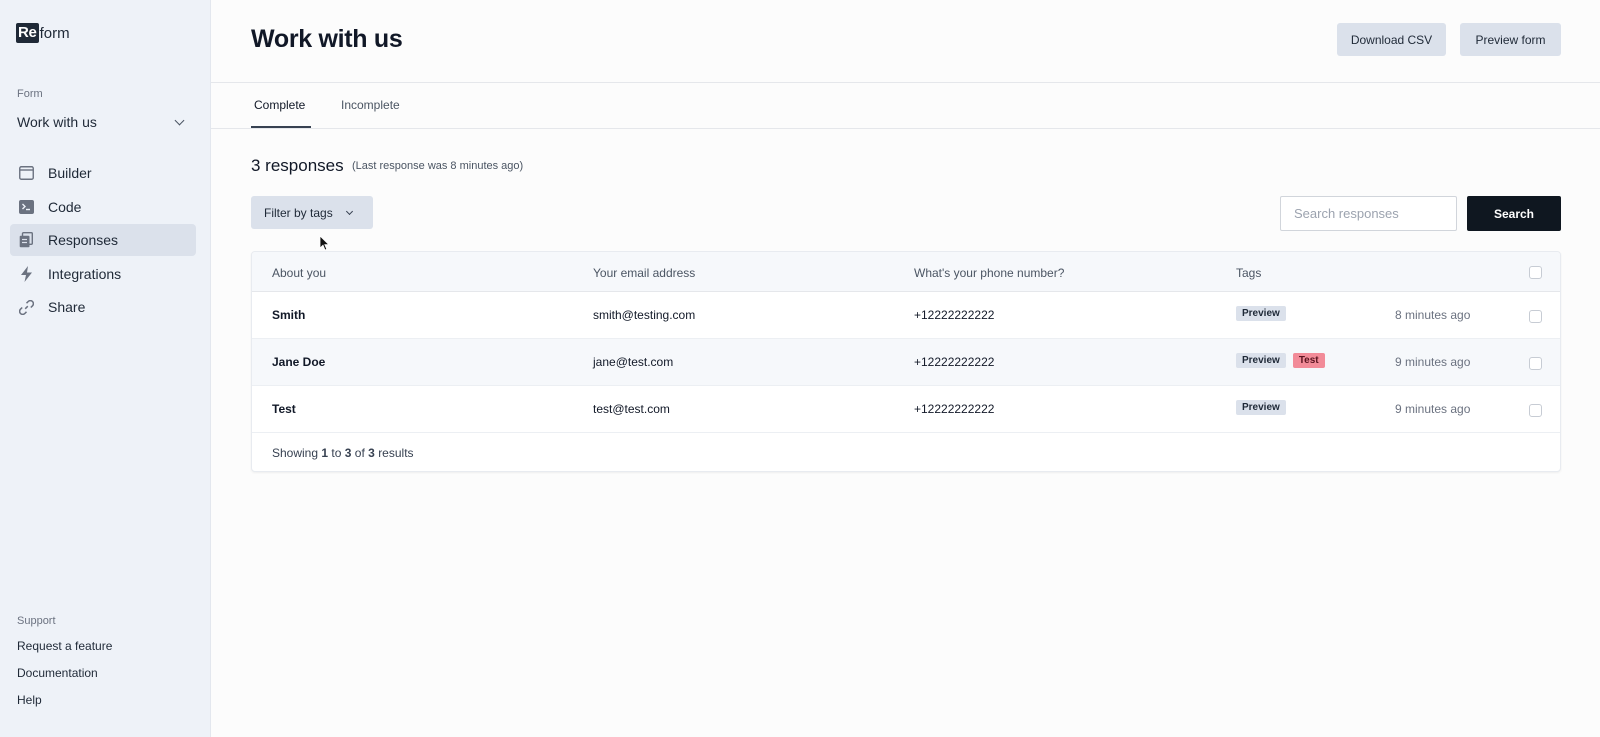 The width and height of the screenshot is (1600, 737). I want to click on window-icon, so click(26, 173).